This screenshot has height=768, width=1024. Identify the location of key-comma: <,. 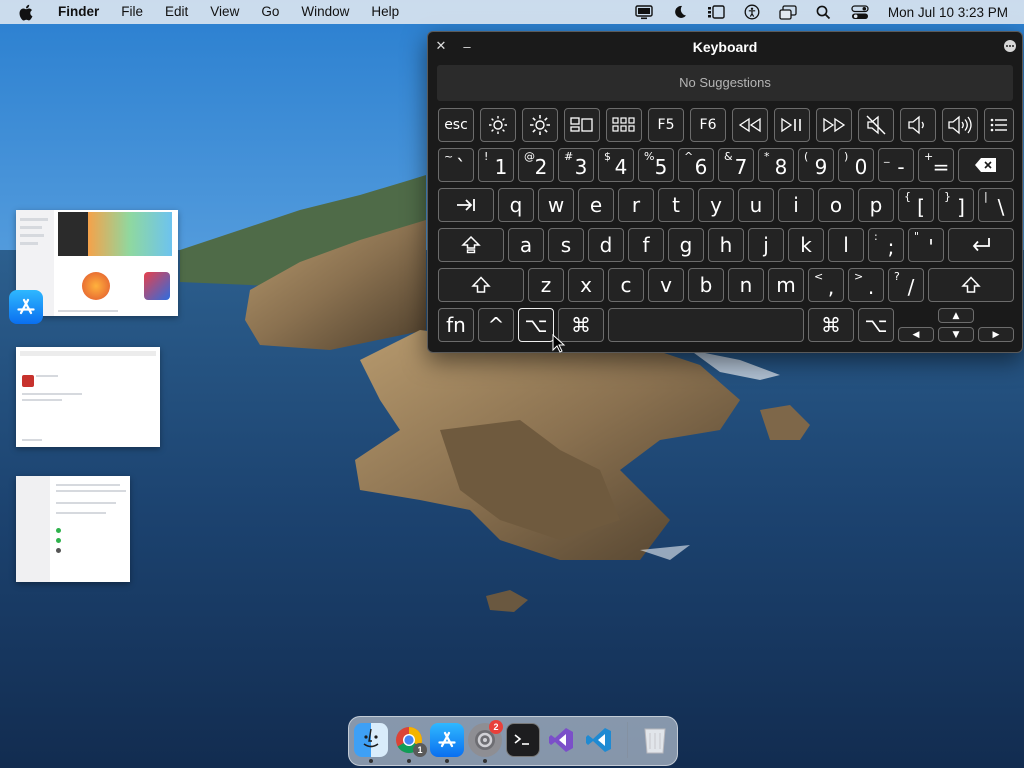
(826, 285).